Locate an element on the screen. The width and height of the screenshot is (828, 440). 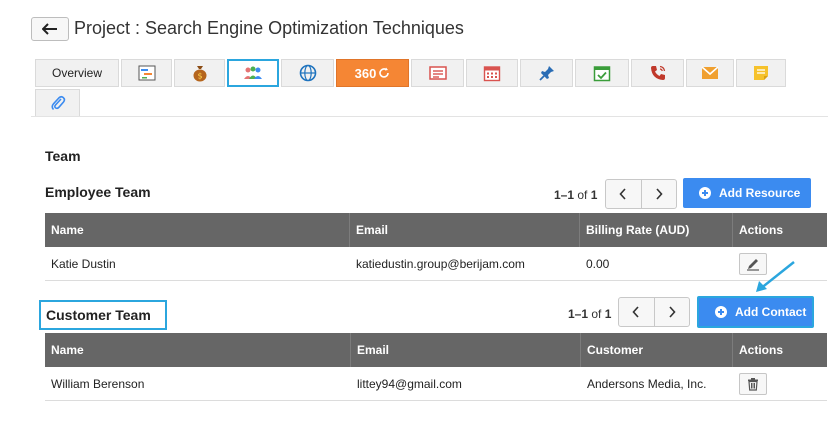
employee-pager-range: 1–1 is located at coordinates (564, 195).